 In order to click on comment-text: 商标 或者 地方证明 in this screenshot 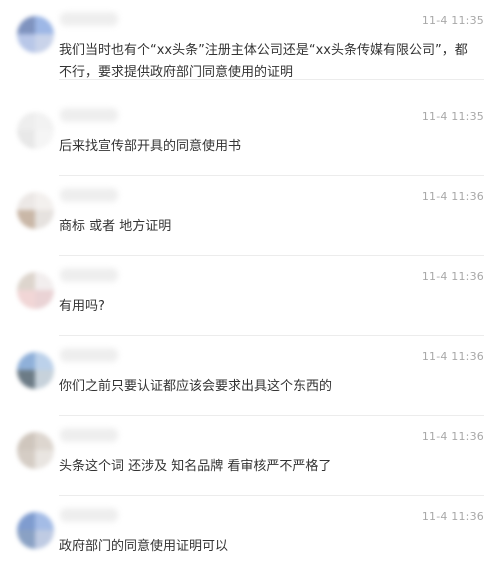, I will do `click(115, 226)`.